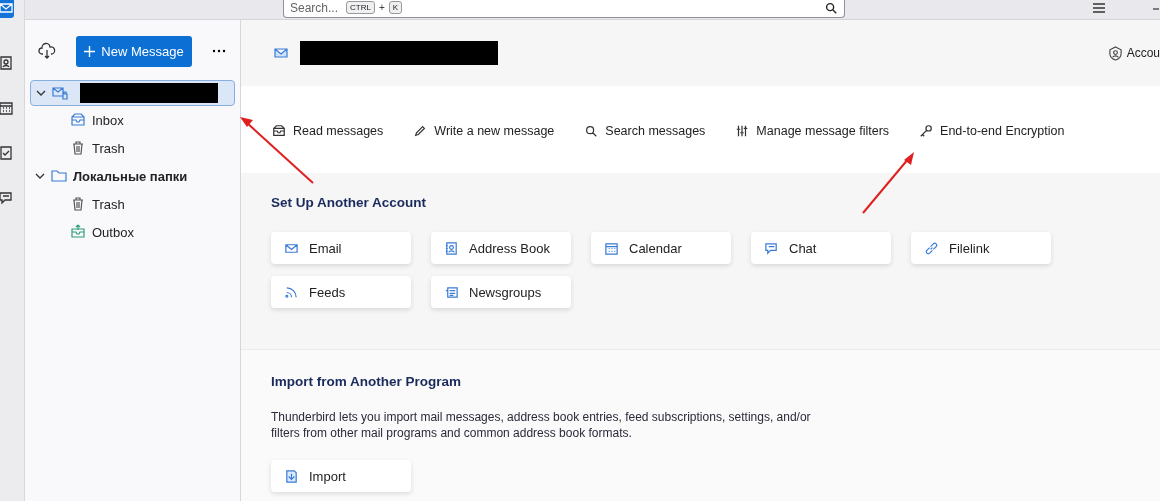  Describe the element at coordinates (564, 9) in the screenshot. I see `search-field: Search... CTRL + K` at that location.